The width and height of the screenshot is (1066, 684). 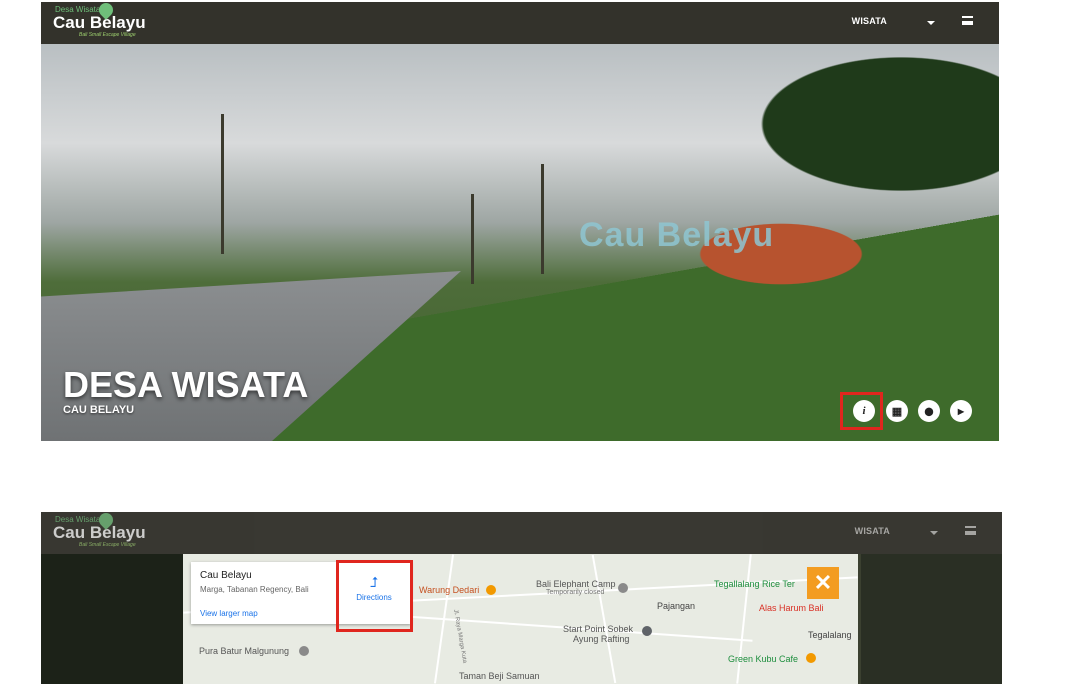 What do you see at coordinates (830, 635) in the screenshot?
I see `map-label: Tegalalang` at bounding box center [830, 635].